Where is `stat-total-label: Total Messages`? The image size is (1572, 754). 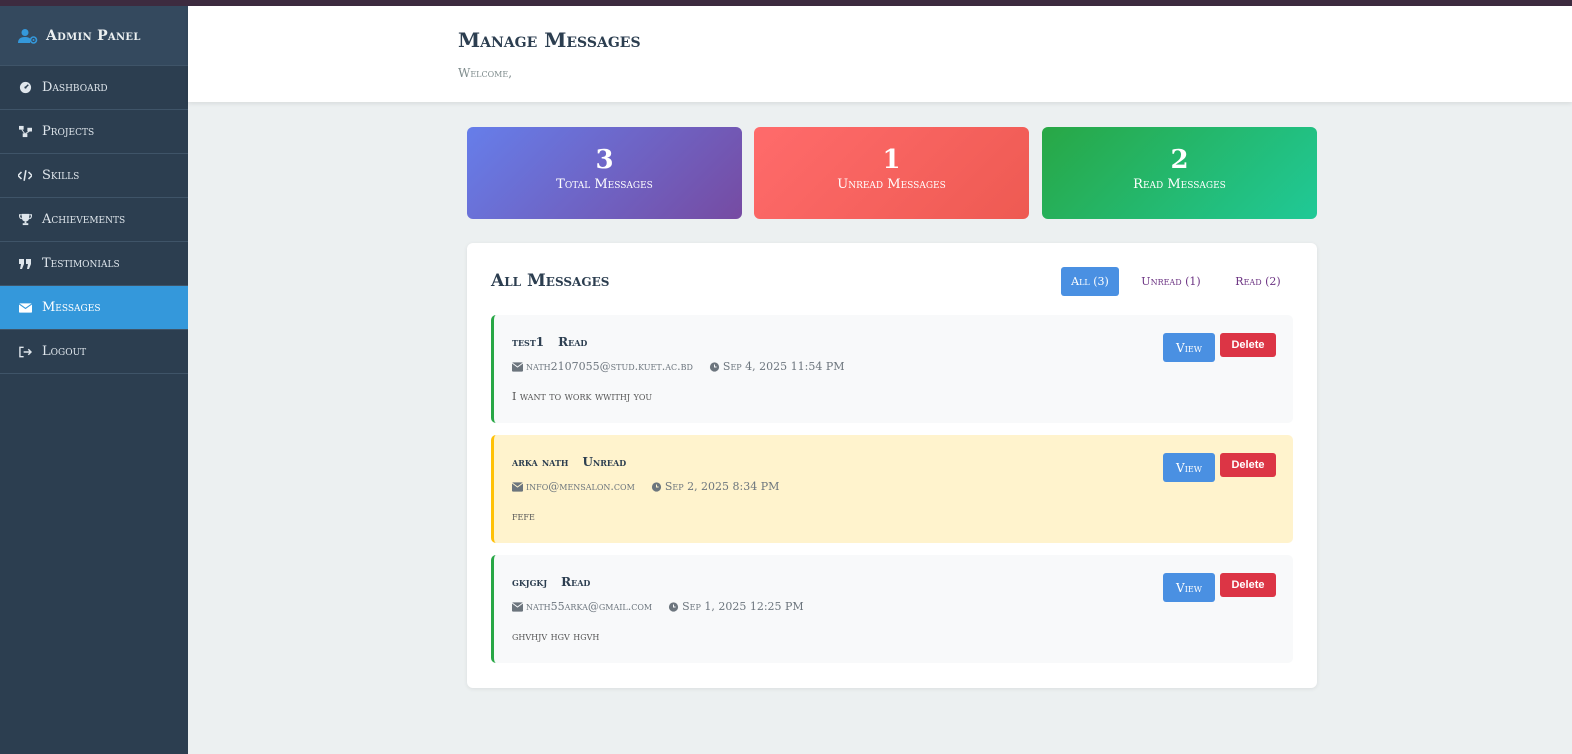
stat-total-label: Total Messages is located at coordinates (604, 184).